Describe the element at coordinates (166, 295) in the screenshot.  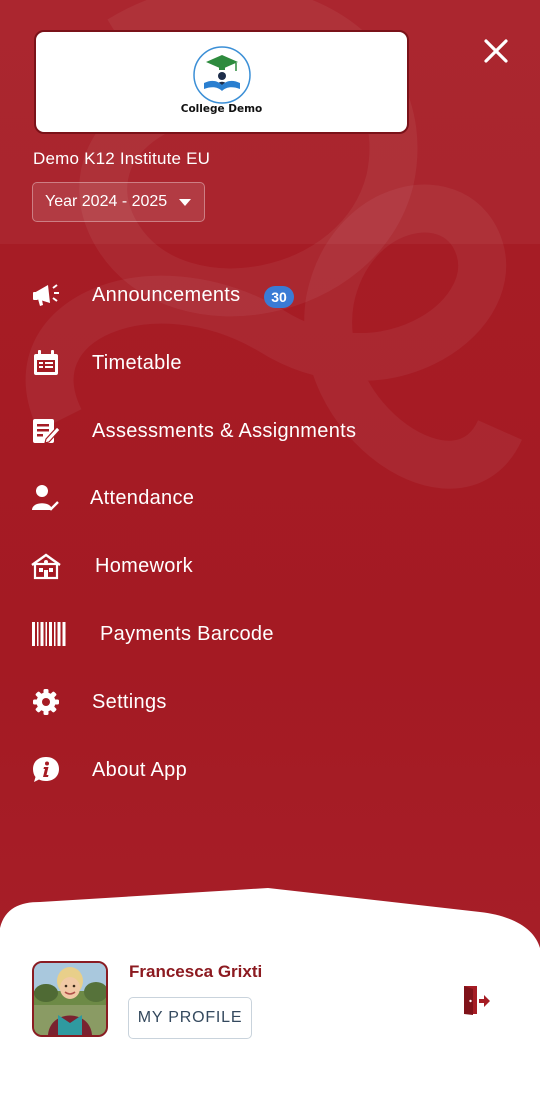
I see `menu-item-label: Announcements` at that location.